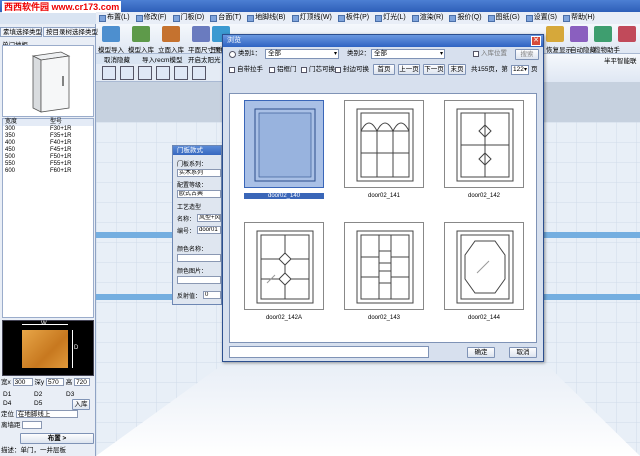  What do you see at coordinates (141, 34) in the screenshot?
I see `model-store-icon` at bounding box center [141, 34].